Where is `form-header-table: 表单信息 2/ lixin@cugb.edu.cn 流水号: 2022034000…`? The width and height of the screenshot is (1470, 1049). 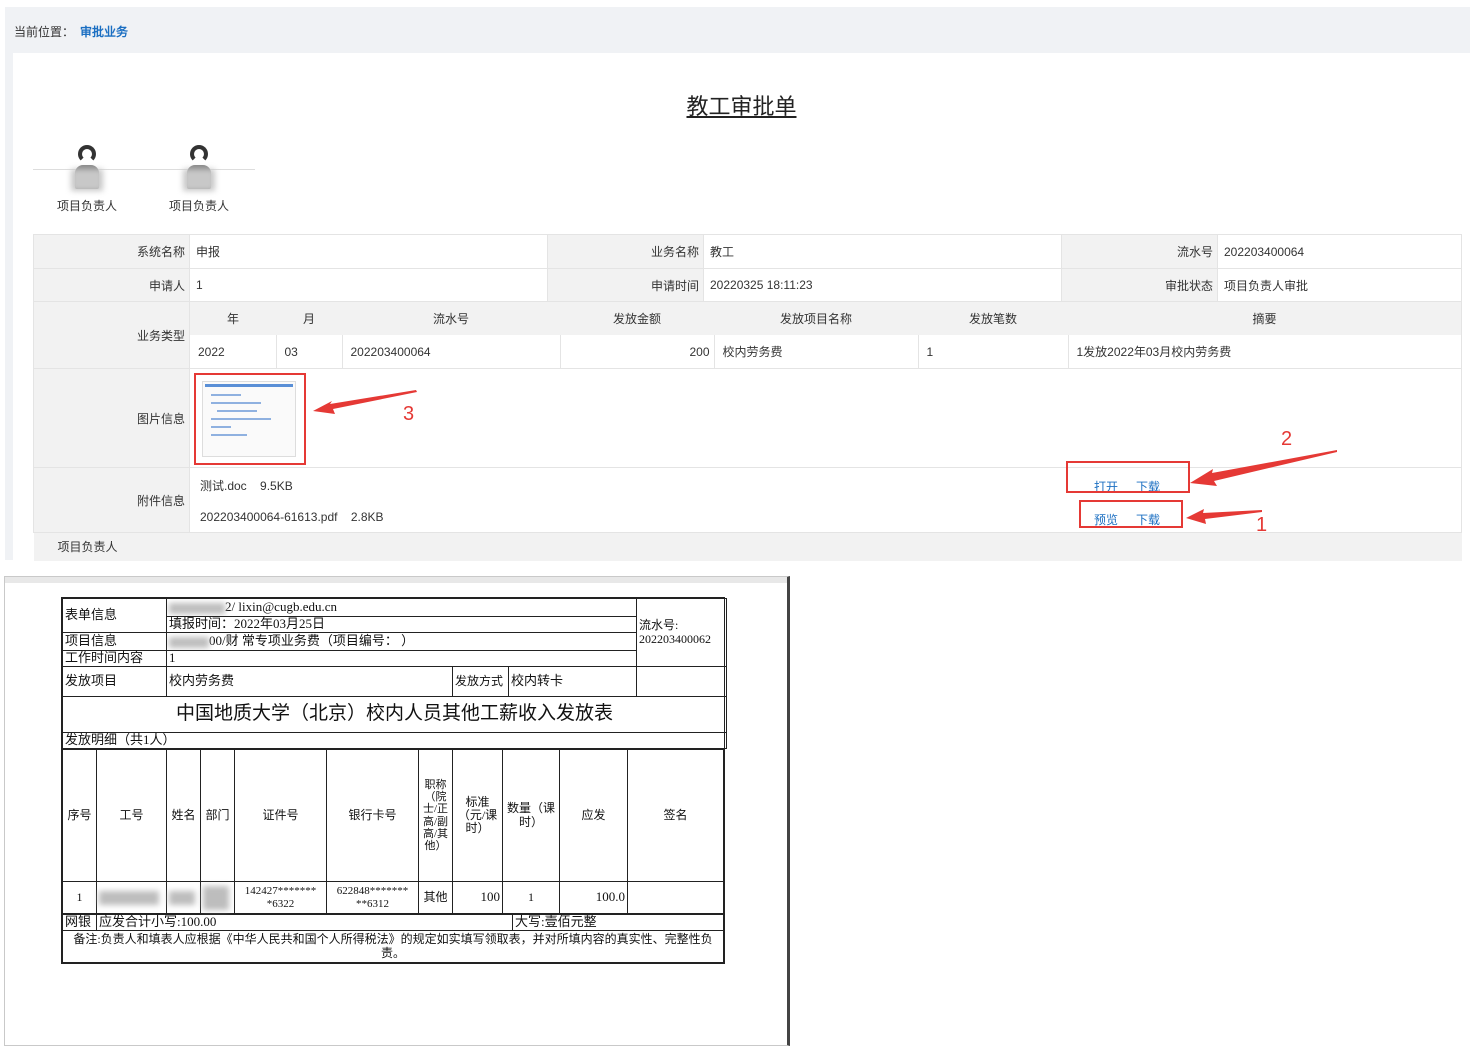 form-header-table: 表单信息 2/ lixin@cugb.edu.cn 流水号: 2022034000… is located at coordinates (394, 673).